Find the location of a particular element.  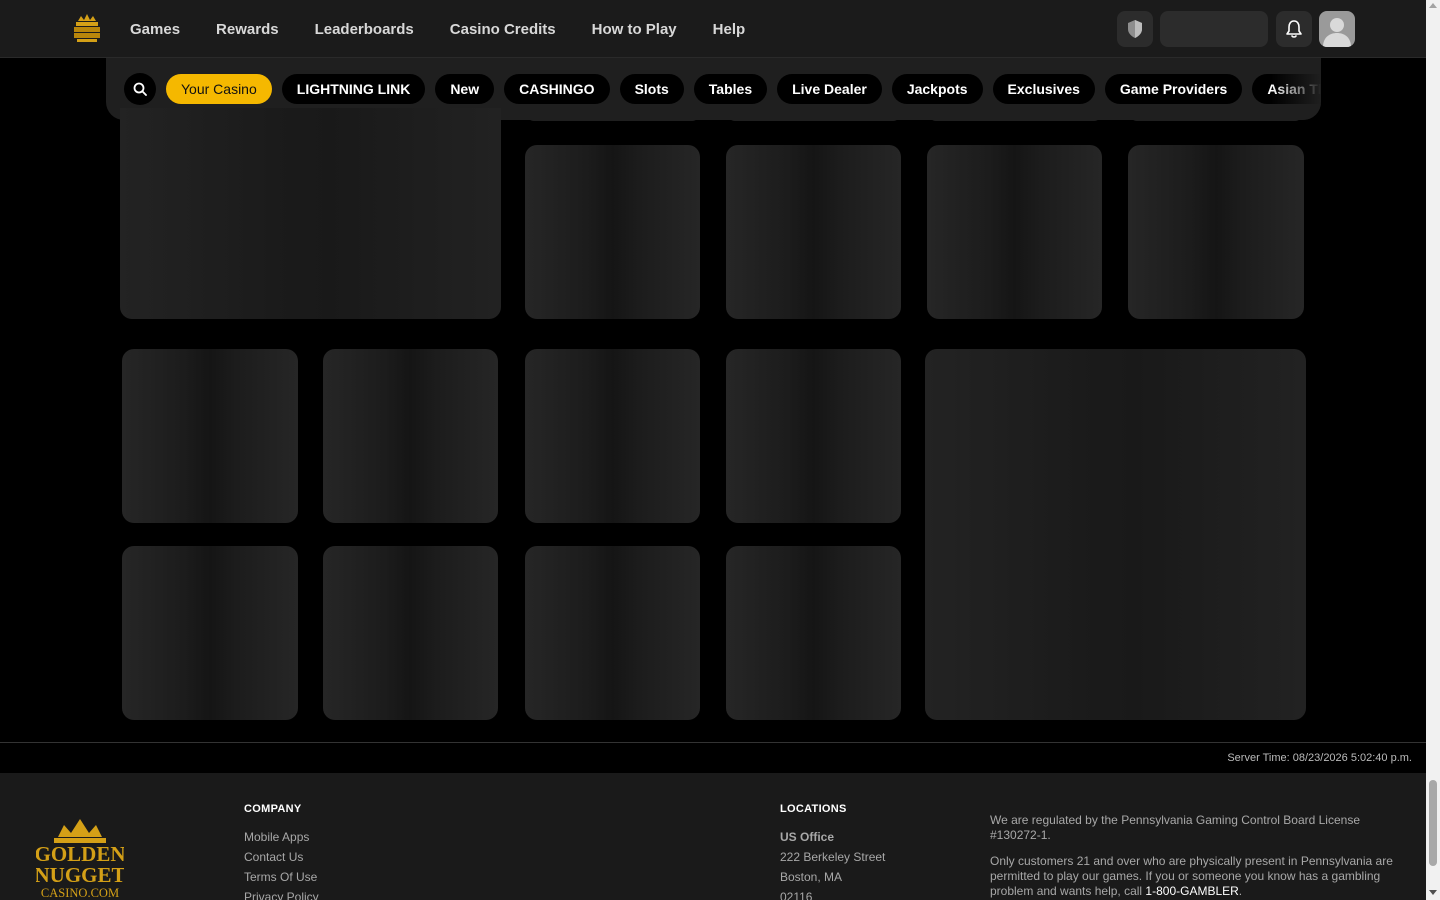

golden-nugget-logo-icon is located at coordinates (87, 29).